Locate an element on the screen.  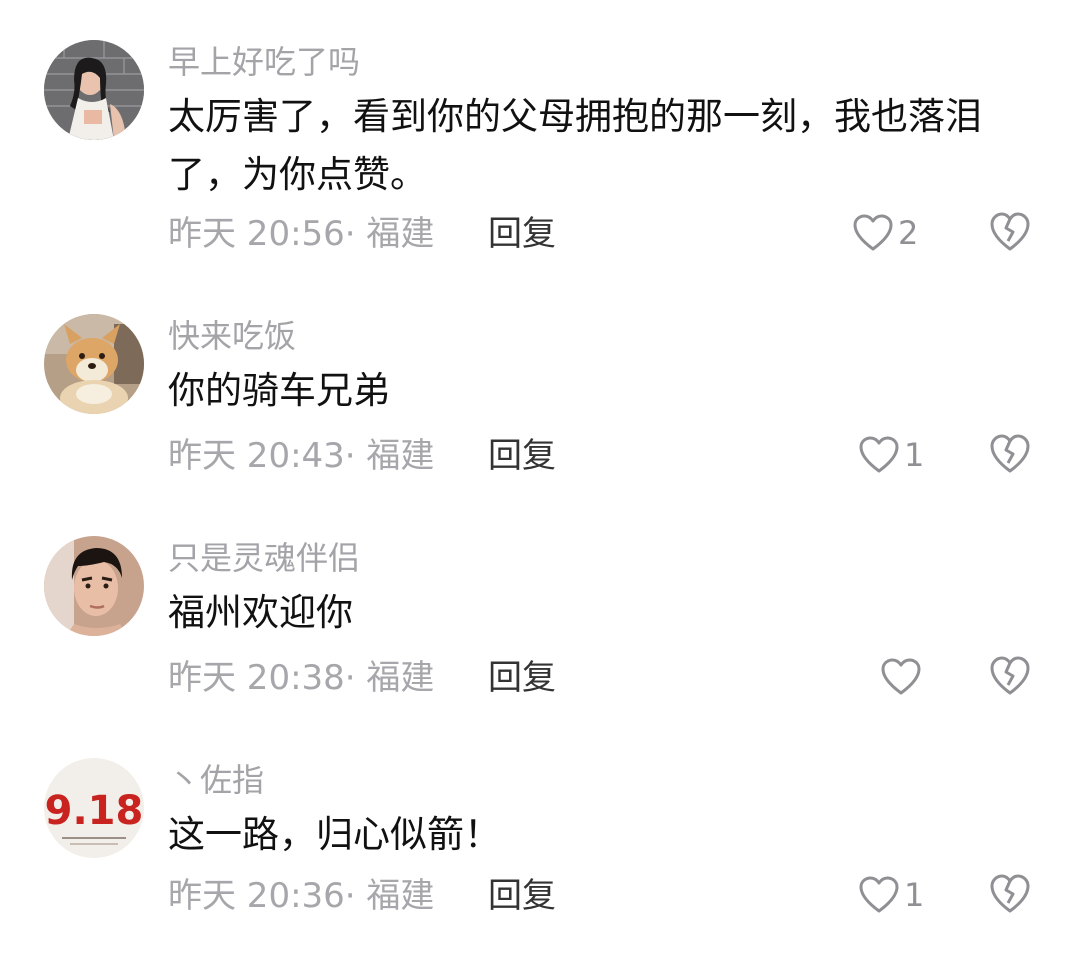
comment-time-location: 昨天 20:43· 福建 is located at coordinates (301, 456).